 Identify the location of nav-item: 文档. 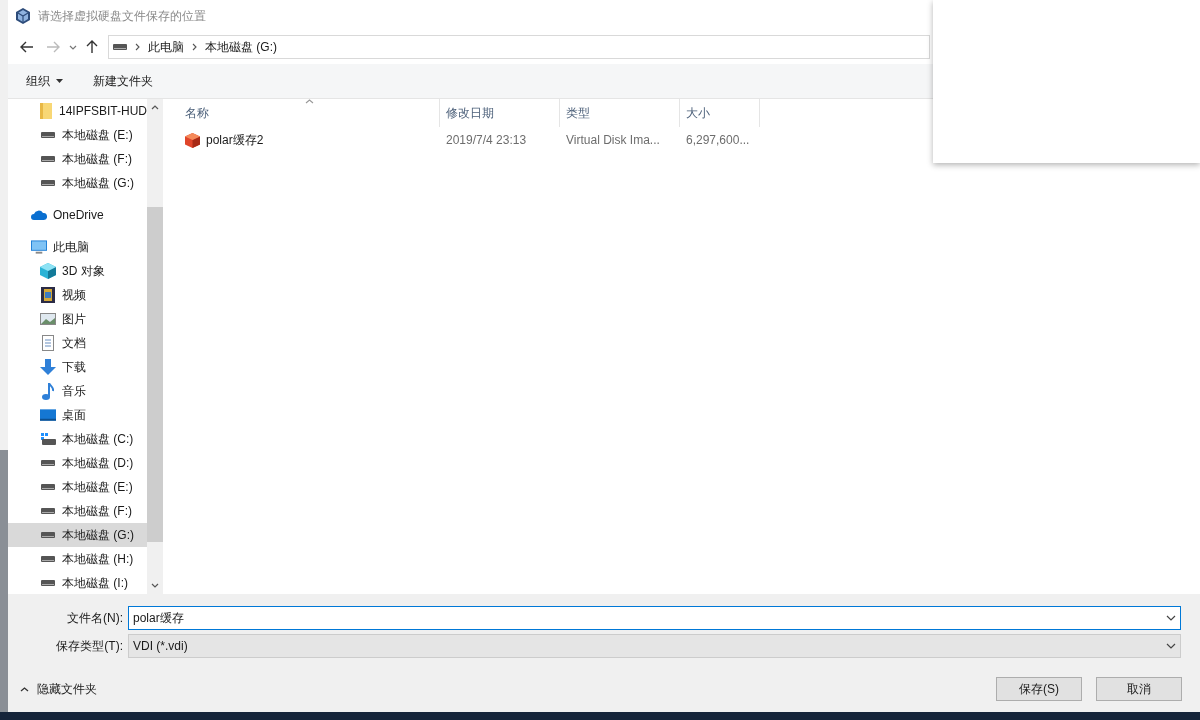
(77, 343).